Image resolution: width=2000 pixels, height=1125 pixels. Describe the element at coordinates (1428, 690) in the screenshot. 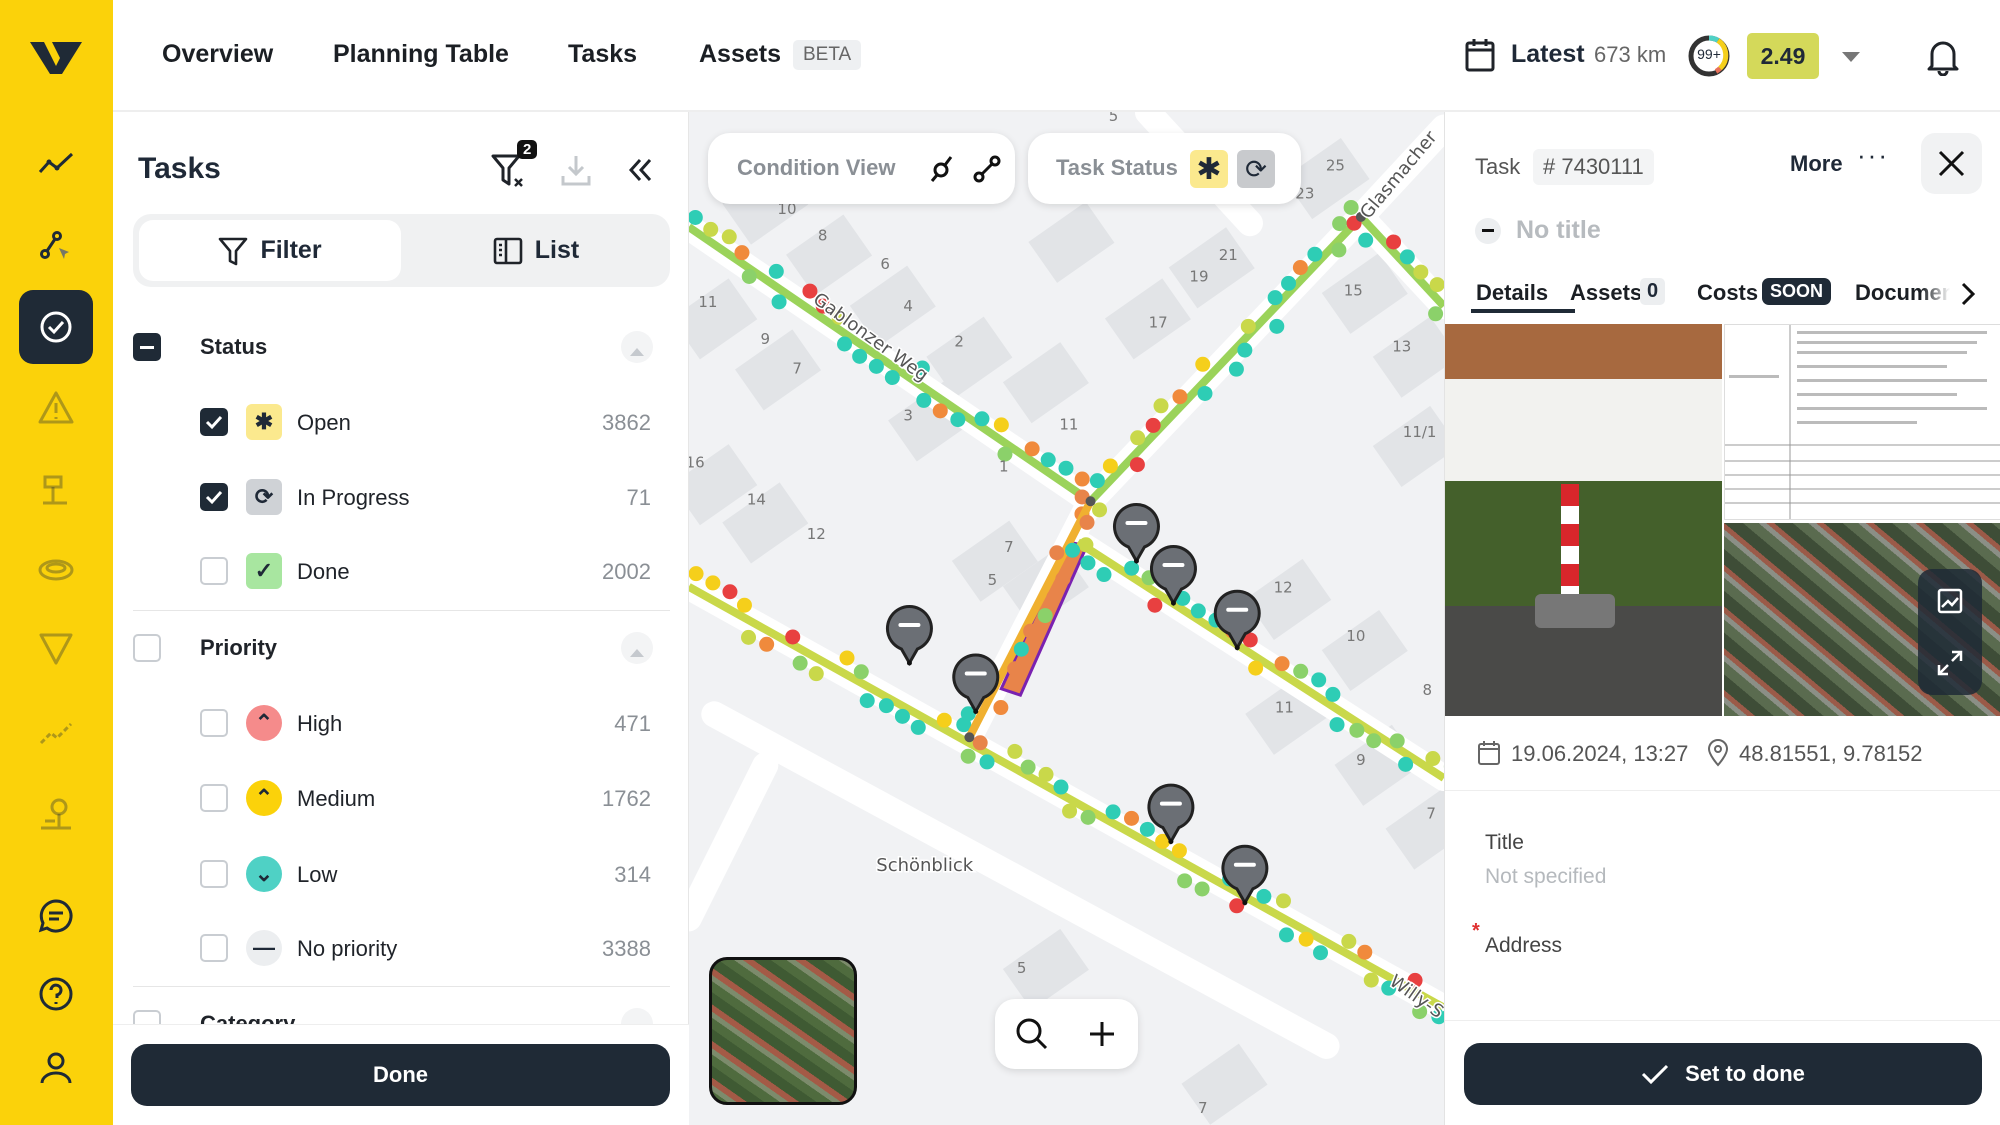

I see `house-number: 8` at that location.